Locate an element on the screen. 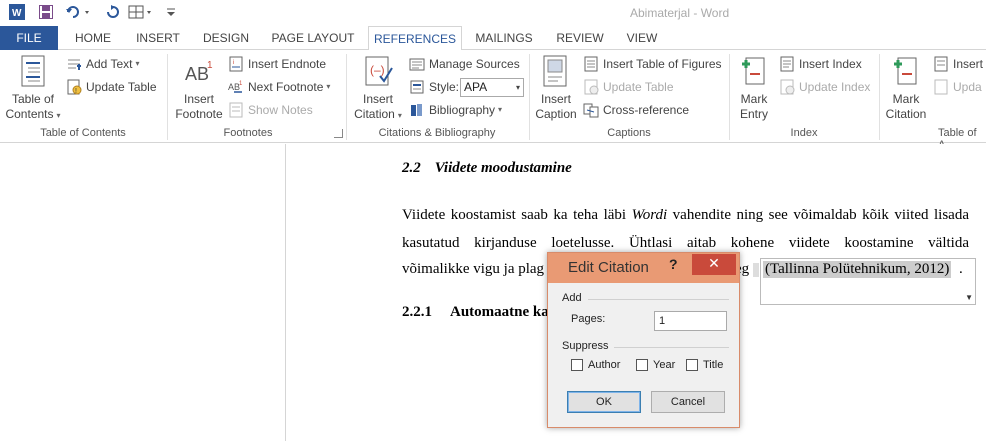  update-table-figures-icon is located at coordinates (591, 87).